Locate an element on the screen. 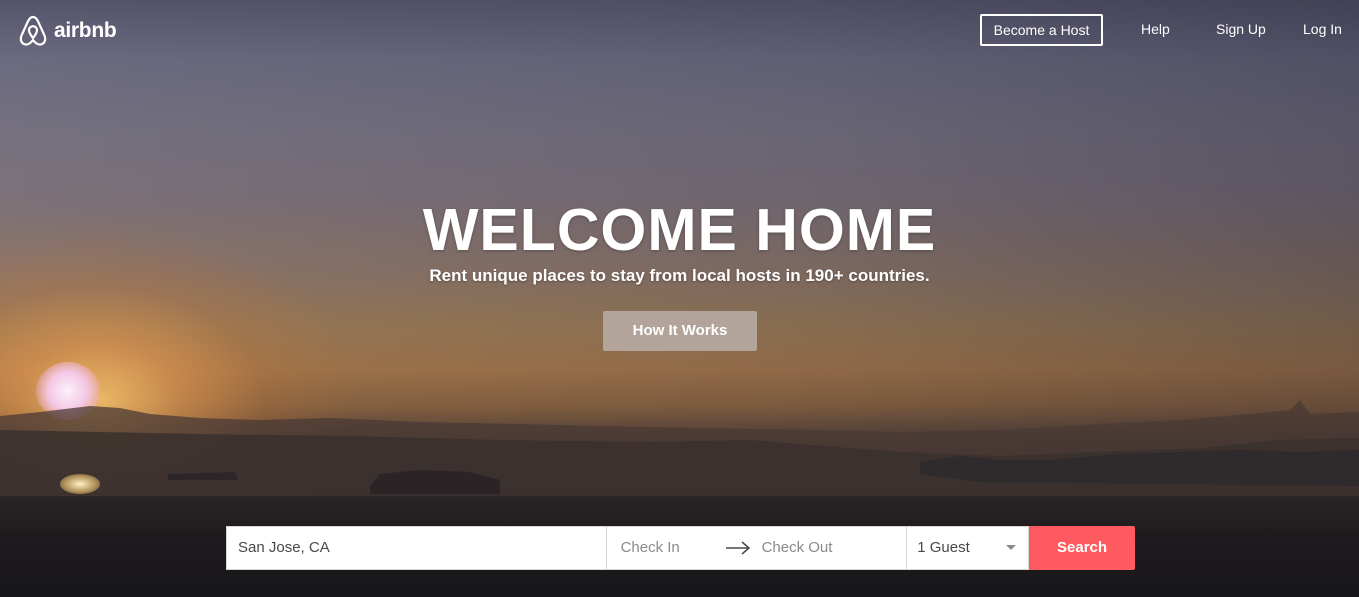 The image size is (1359, 597). arrow-right-icon is located at coordinates (737, 548).